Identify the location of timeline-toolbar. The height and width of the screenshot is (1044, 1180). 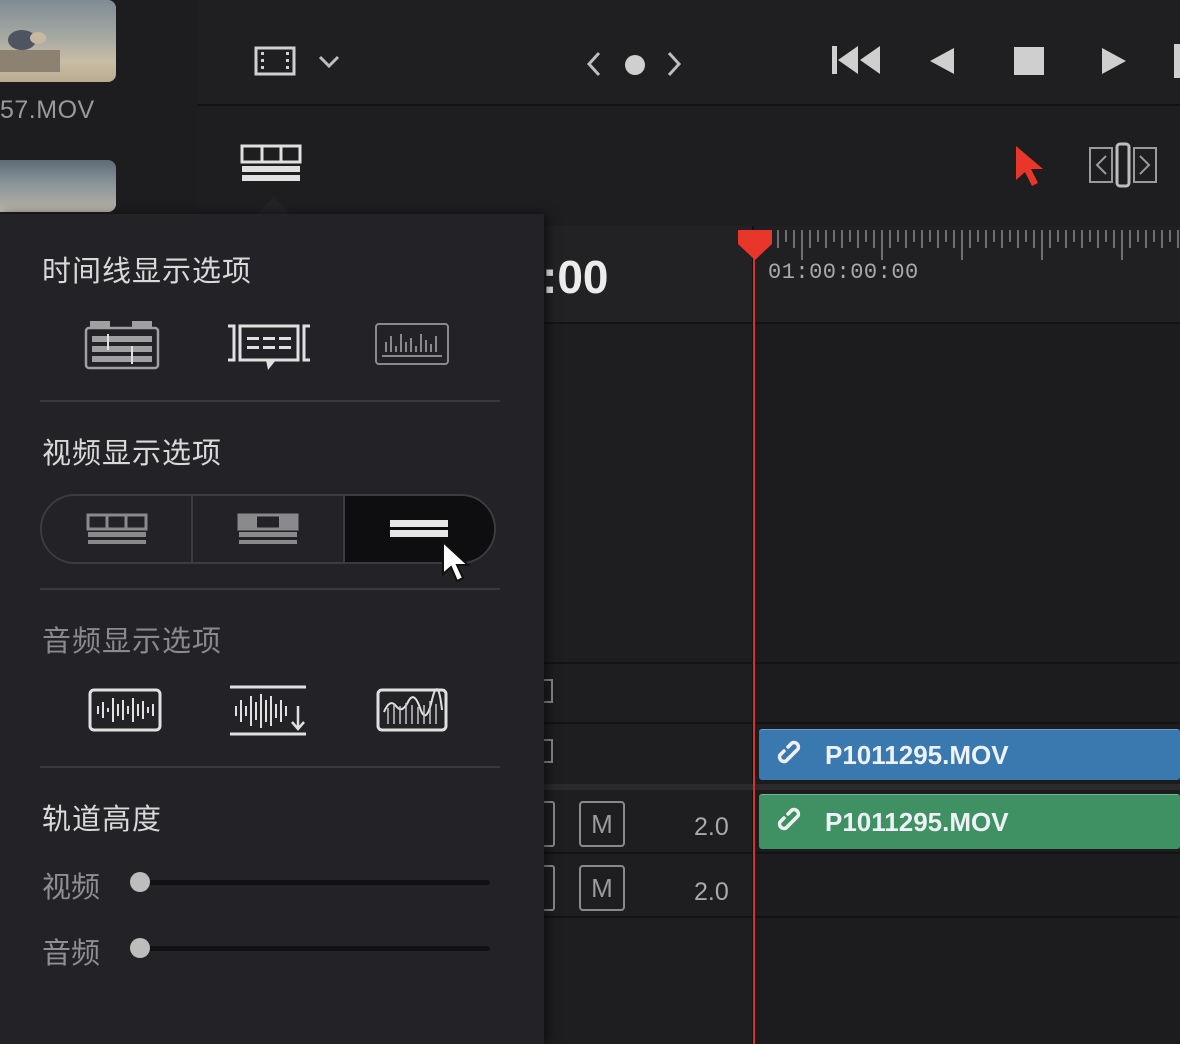
(689, 166).